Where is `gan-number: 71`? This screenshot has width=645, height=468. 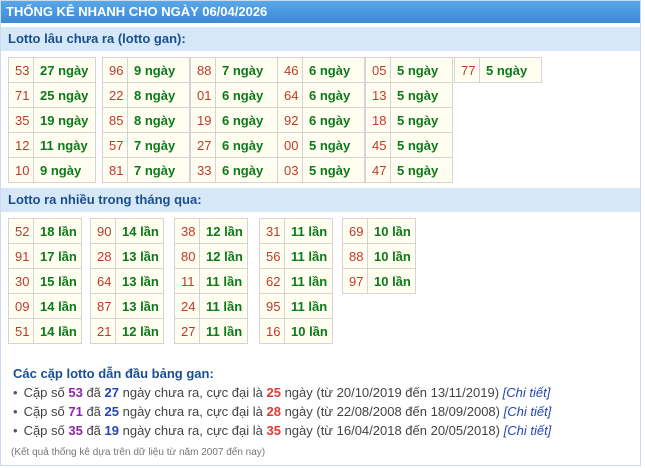
gan-number: 71 is located at coordinates (21, 95).